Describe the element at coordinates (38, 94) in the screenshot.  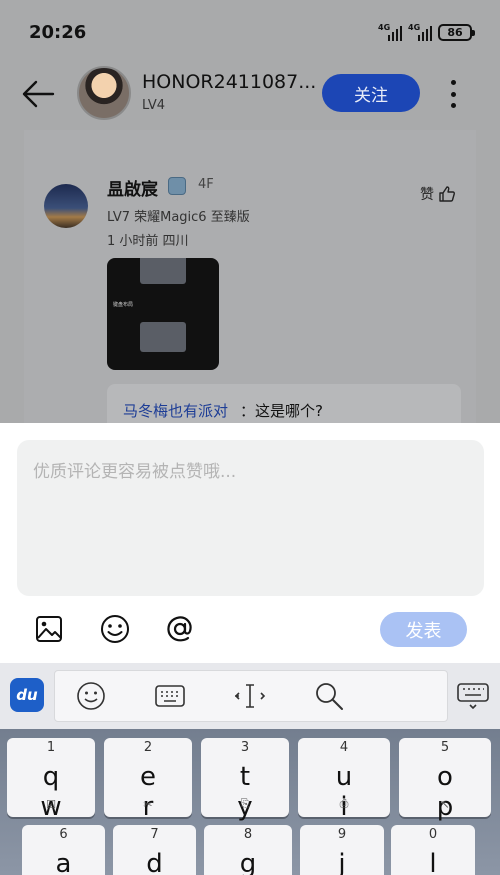
I see `back-arrow-icon` at that location.